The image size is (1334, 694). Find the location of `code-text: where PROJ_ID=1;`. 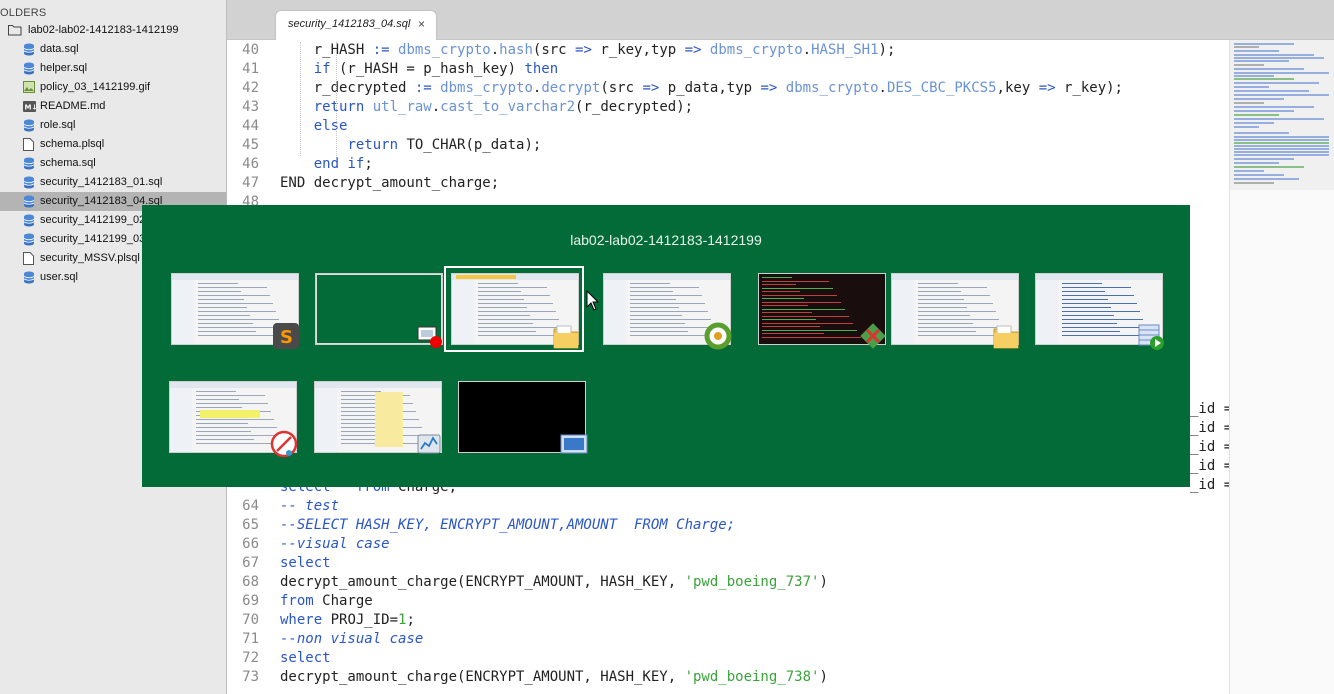

code-text: where PROJ_ID=1; is located at coordinates (347, 620).